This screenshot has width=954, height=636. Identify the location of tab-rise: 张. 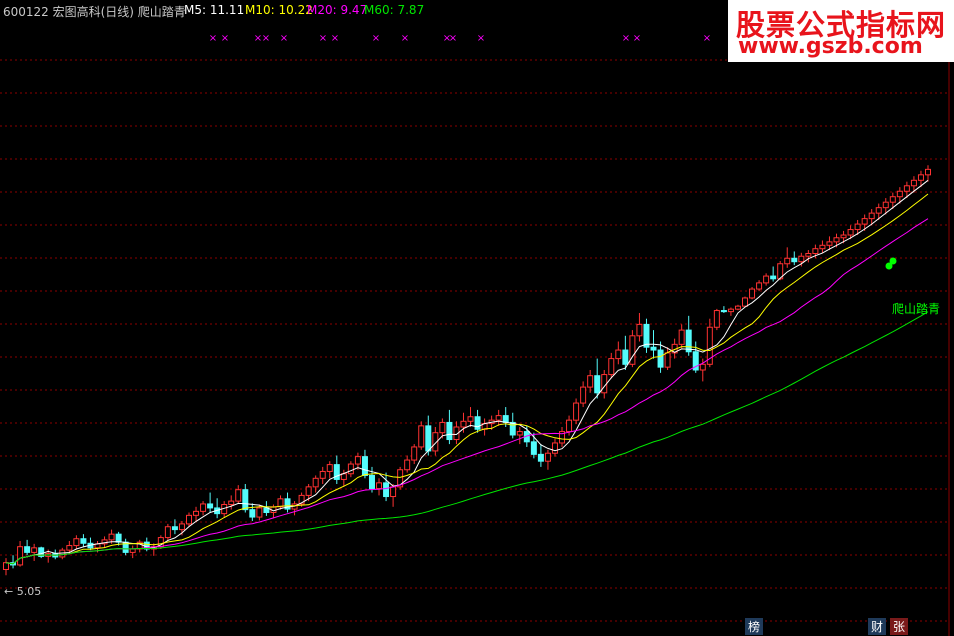
(899, 626).